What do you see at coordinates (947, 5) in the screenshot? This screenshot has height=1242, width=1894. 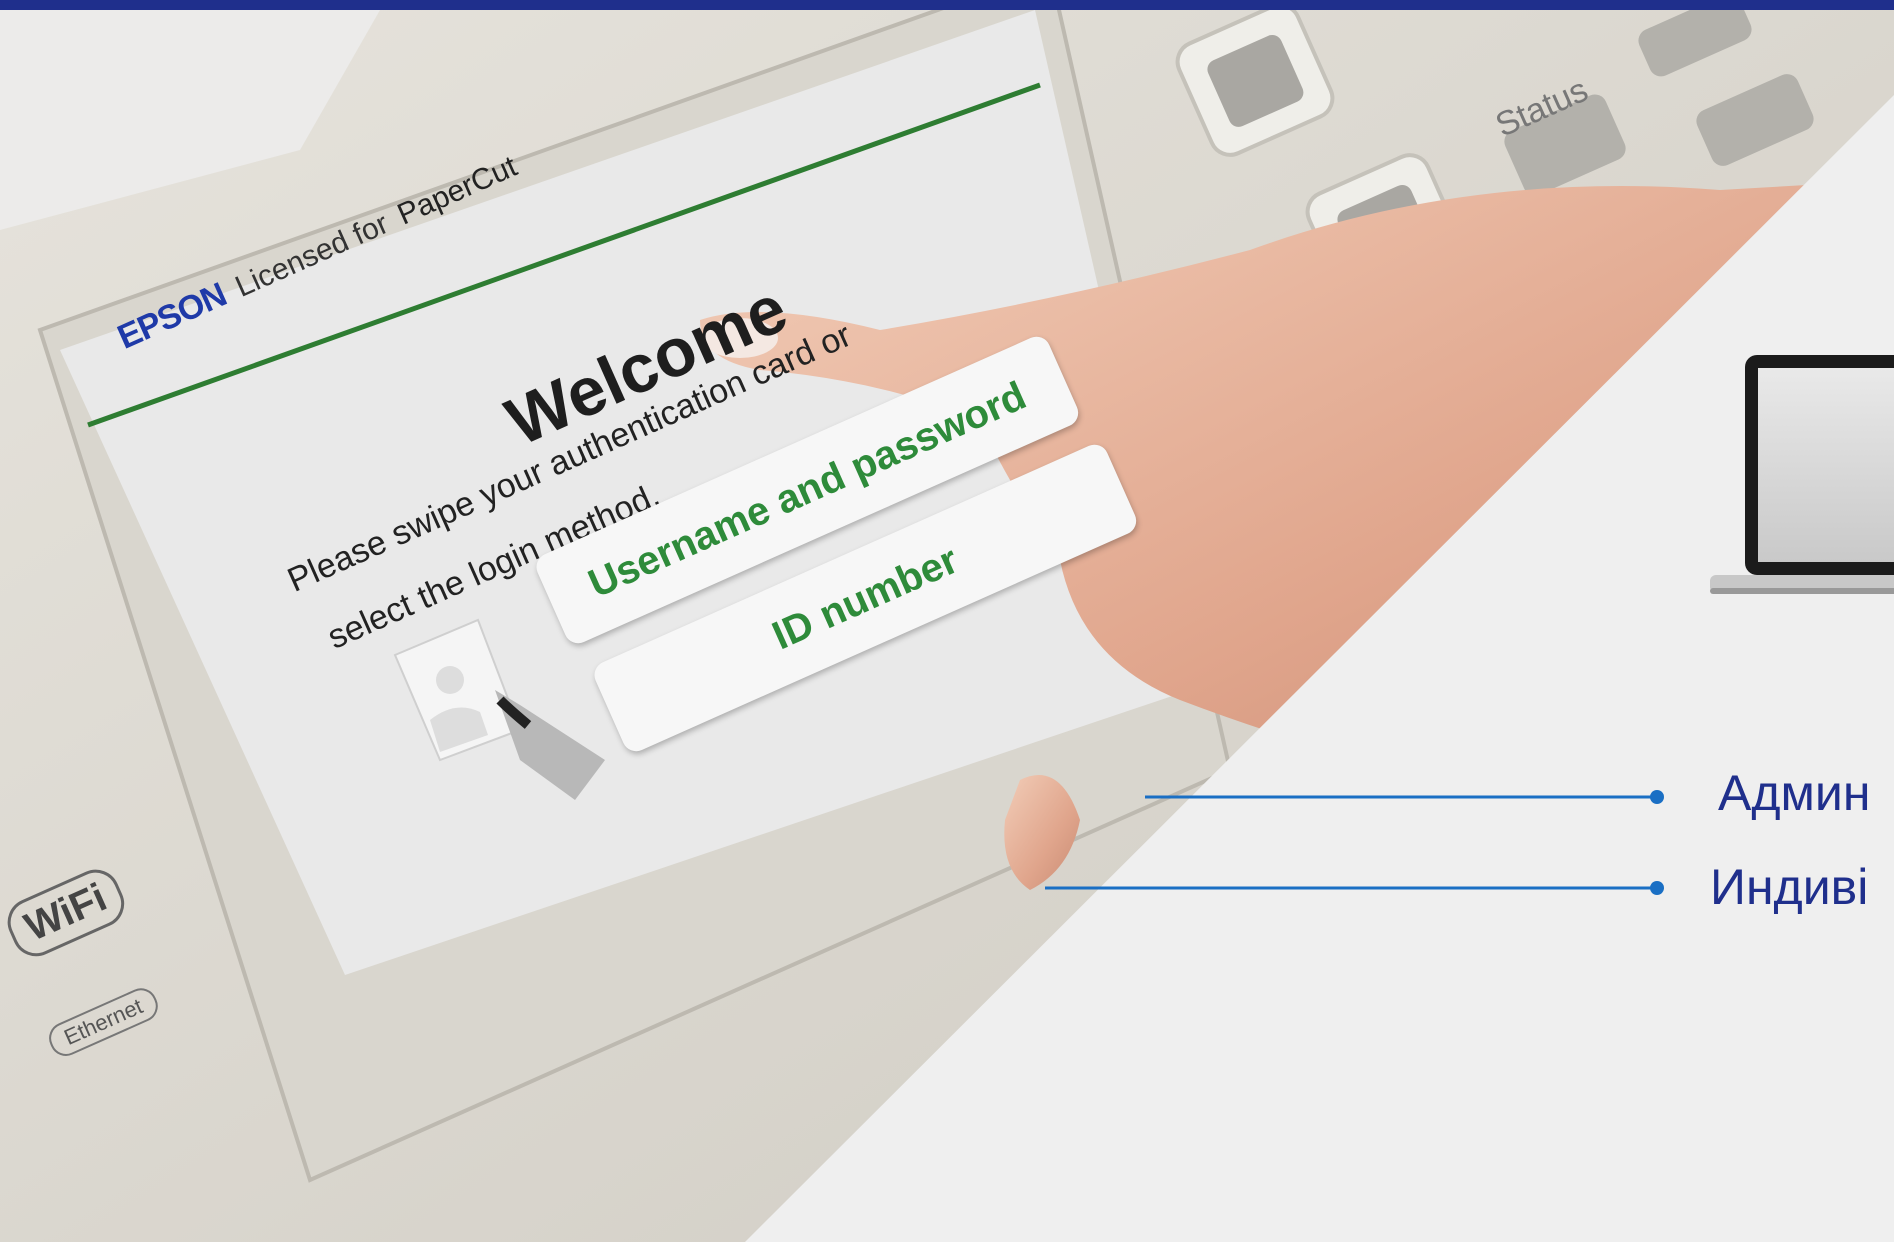 I see `top-accent-bar` at bounding box center [947, 5].